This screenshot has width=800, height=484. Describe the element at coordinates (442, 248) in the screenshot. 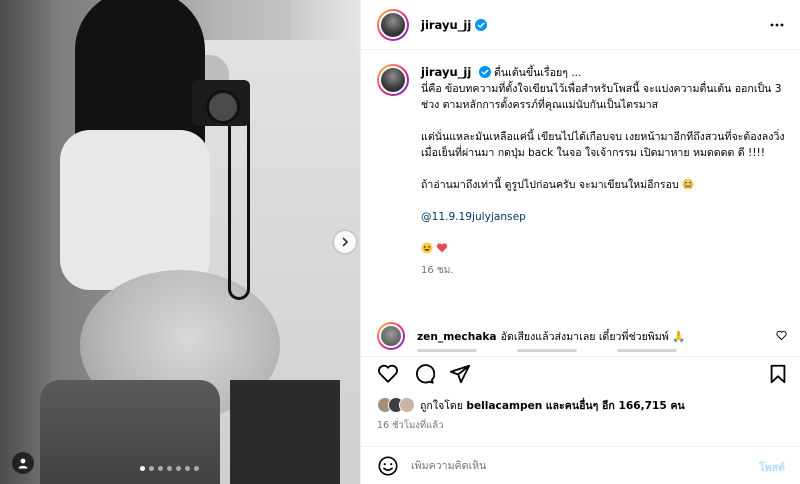

I see `red-heart-emoji-icon` at that location.